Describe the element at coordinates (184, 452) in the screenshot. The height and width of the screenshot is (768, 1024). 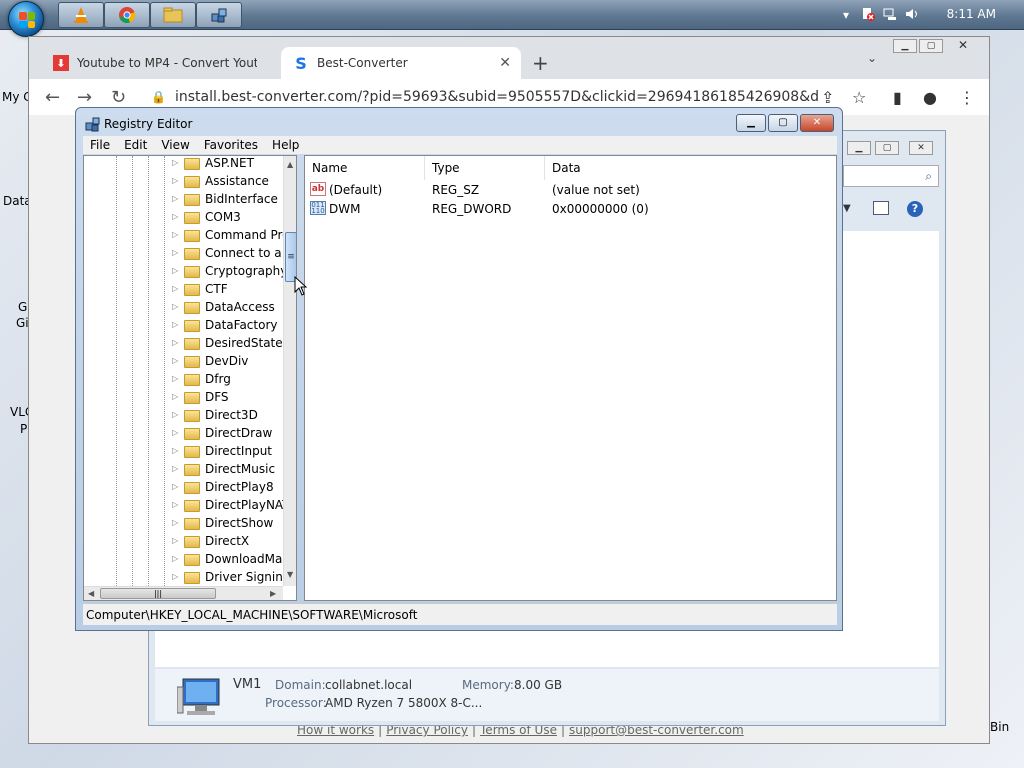
I see `tree-item: ▷ DirectInput` at that location.